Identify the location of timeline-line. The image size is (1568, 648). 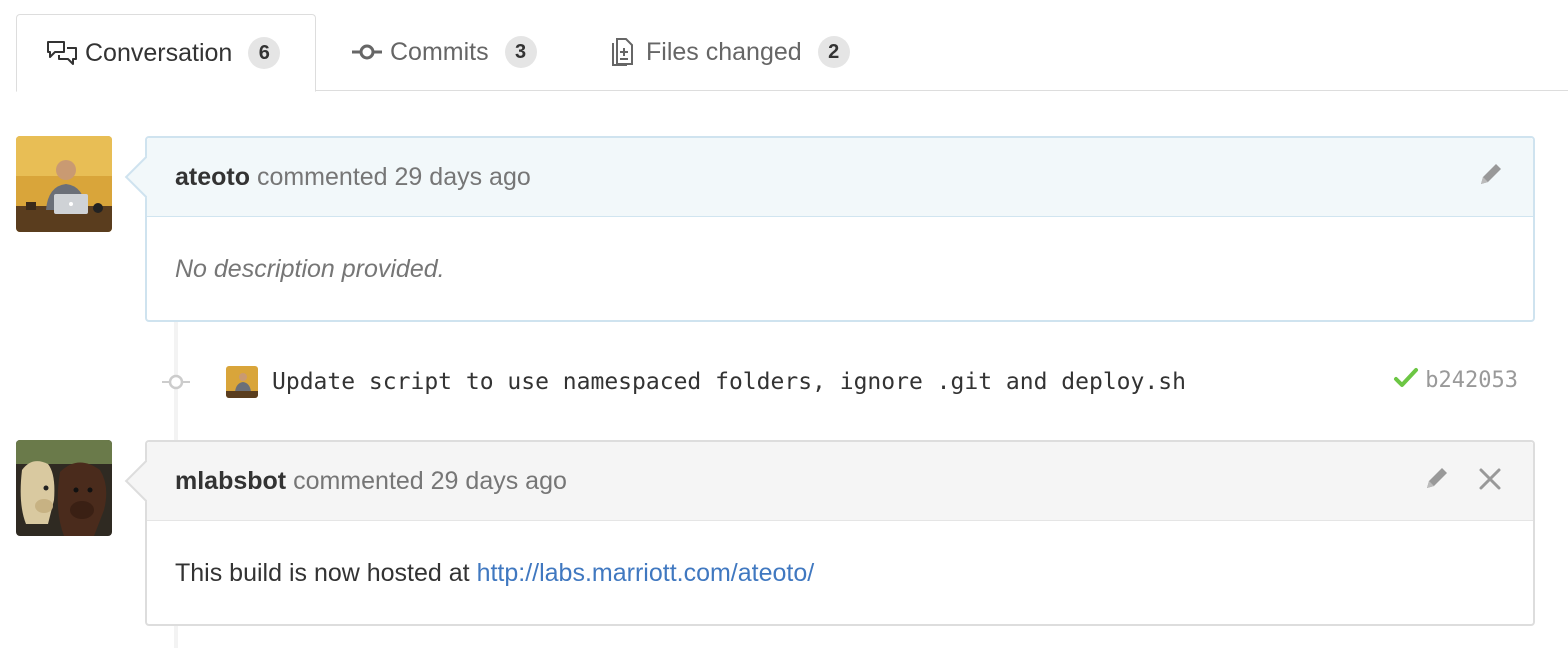
(176, 637).